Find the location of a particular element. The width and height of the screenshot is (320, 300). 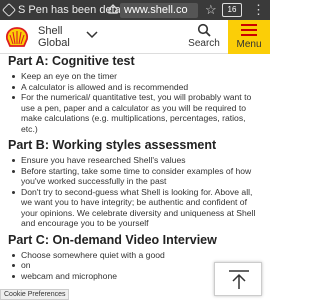

tabs-button: 16 is located at coordinates (232, 10).